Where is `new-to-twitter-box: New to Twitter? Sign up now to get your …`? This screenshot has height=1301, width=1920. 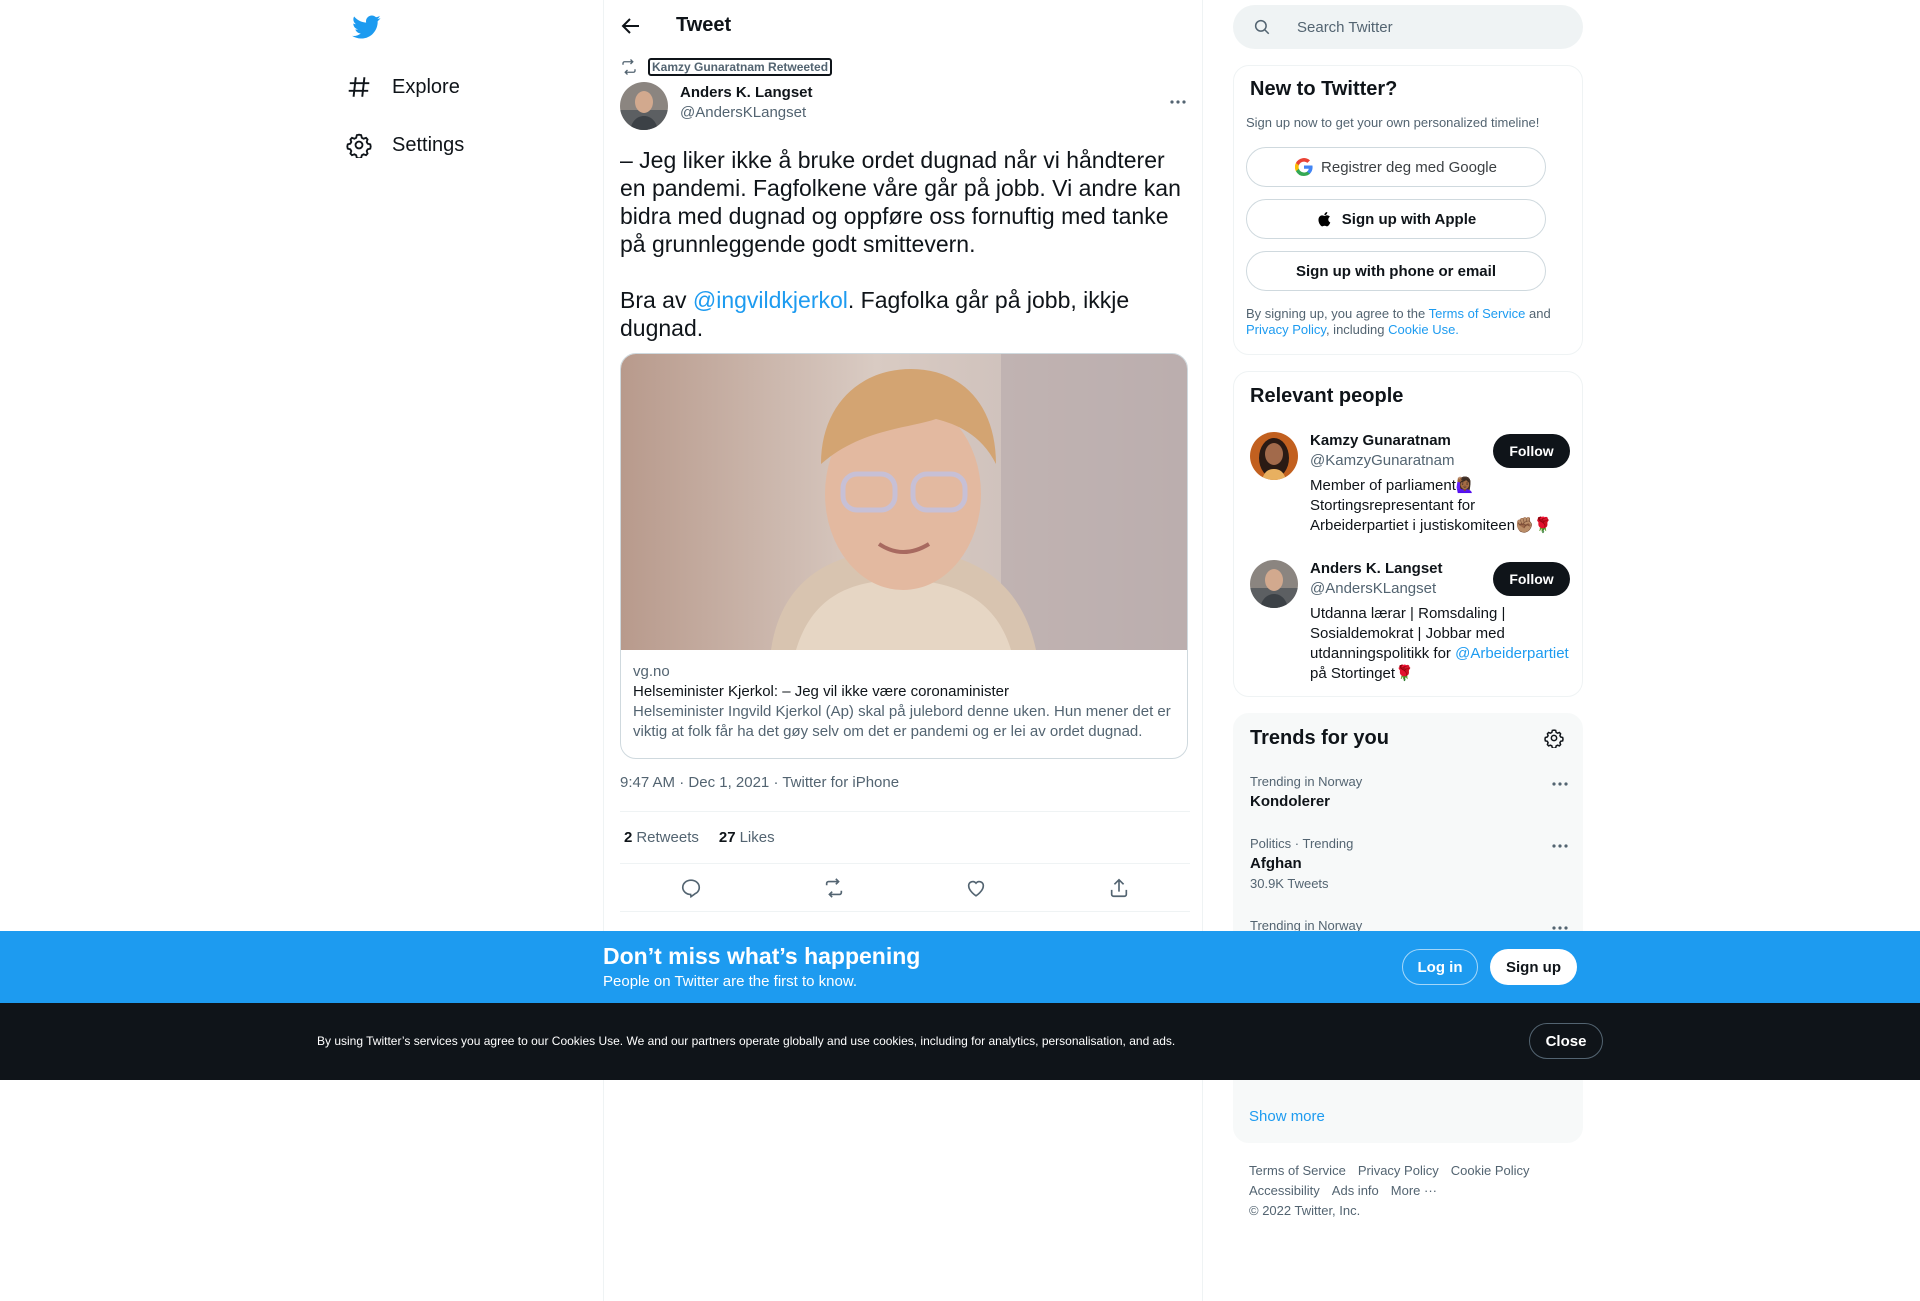 new-to-twitter-box: New to Twitter? Sign up now to get your … is located at coordinates (1408, 210).